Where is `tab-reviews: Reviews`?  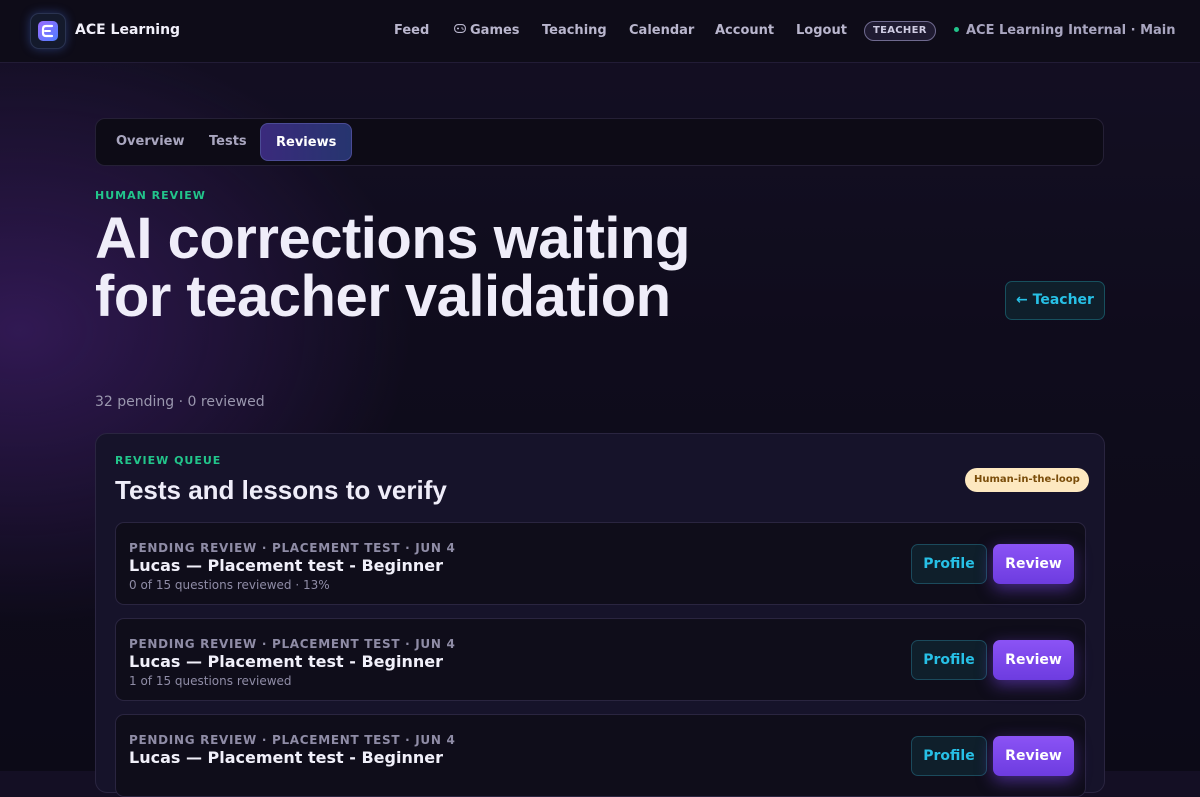
tab-reviews: Reviews is located at coordinates (306, 142).